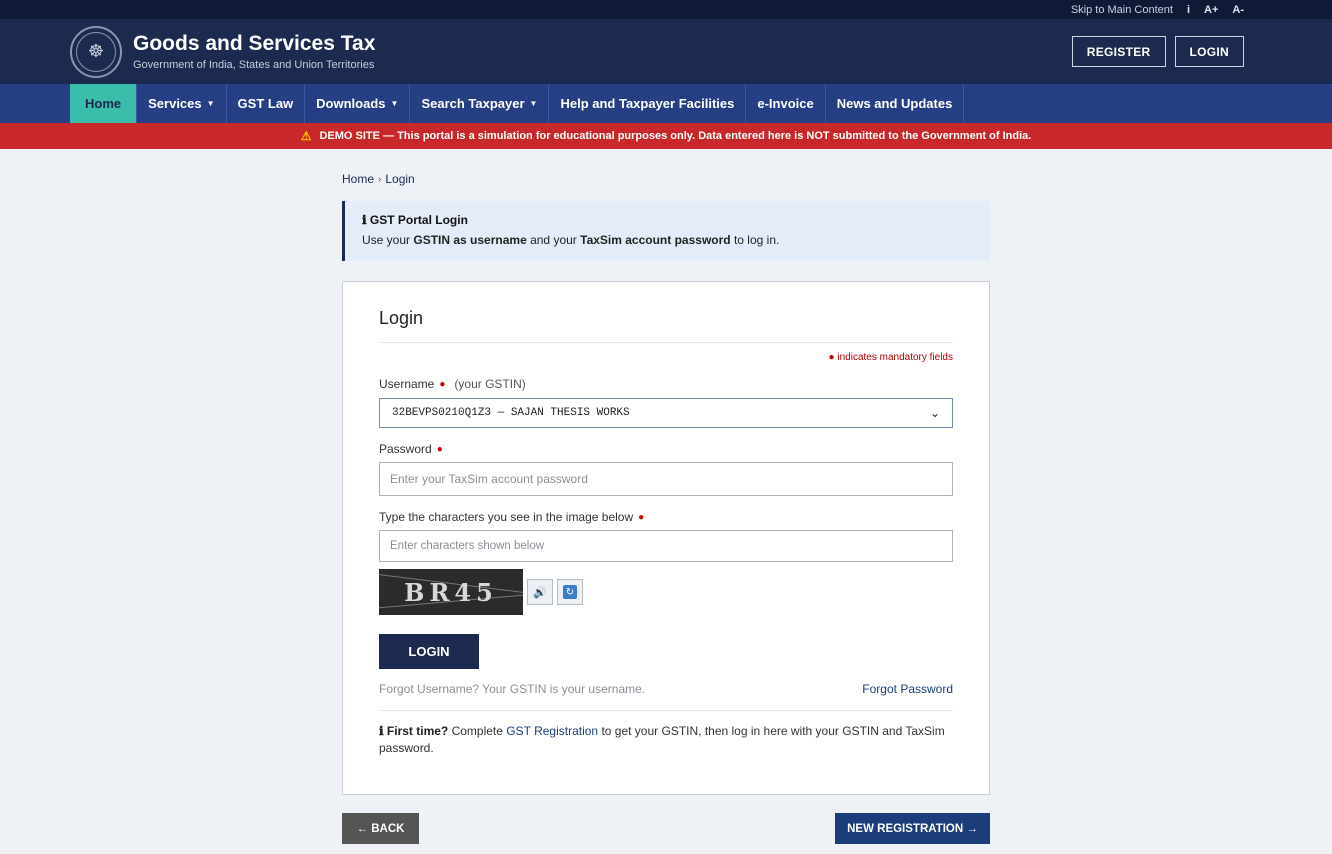  Describe the element at coordinates (1188, 10) in the screenshot. I see `info-icon: i` at that location.